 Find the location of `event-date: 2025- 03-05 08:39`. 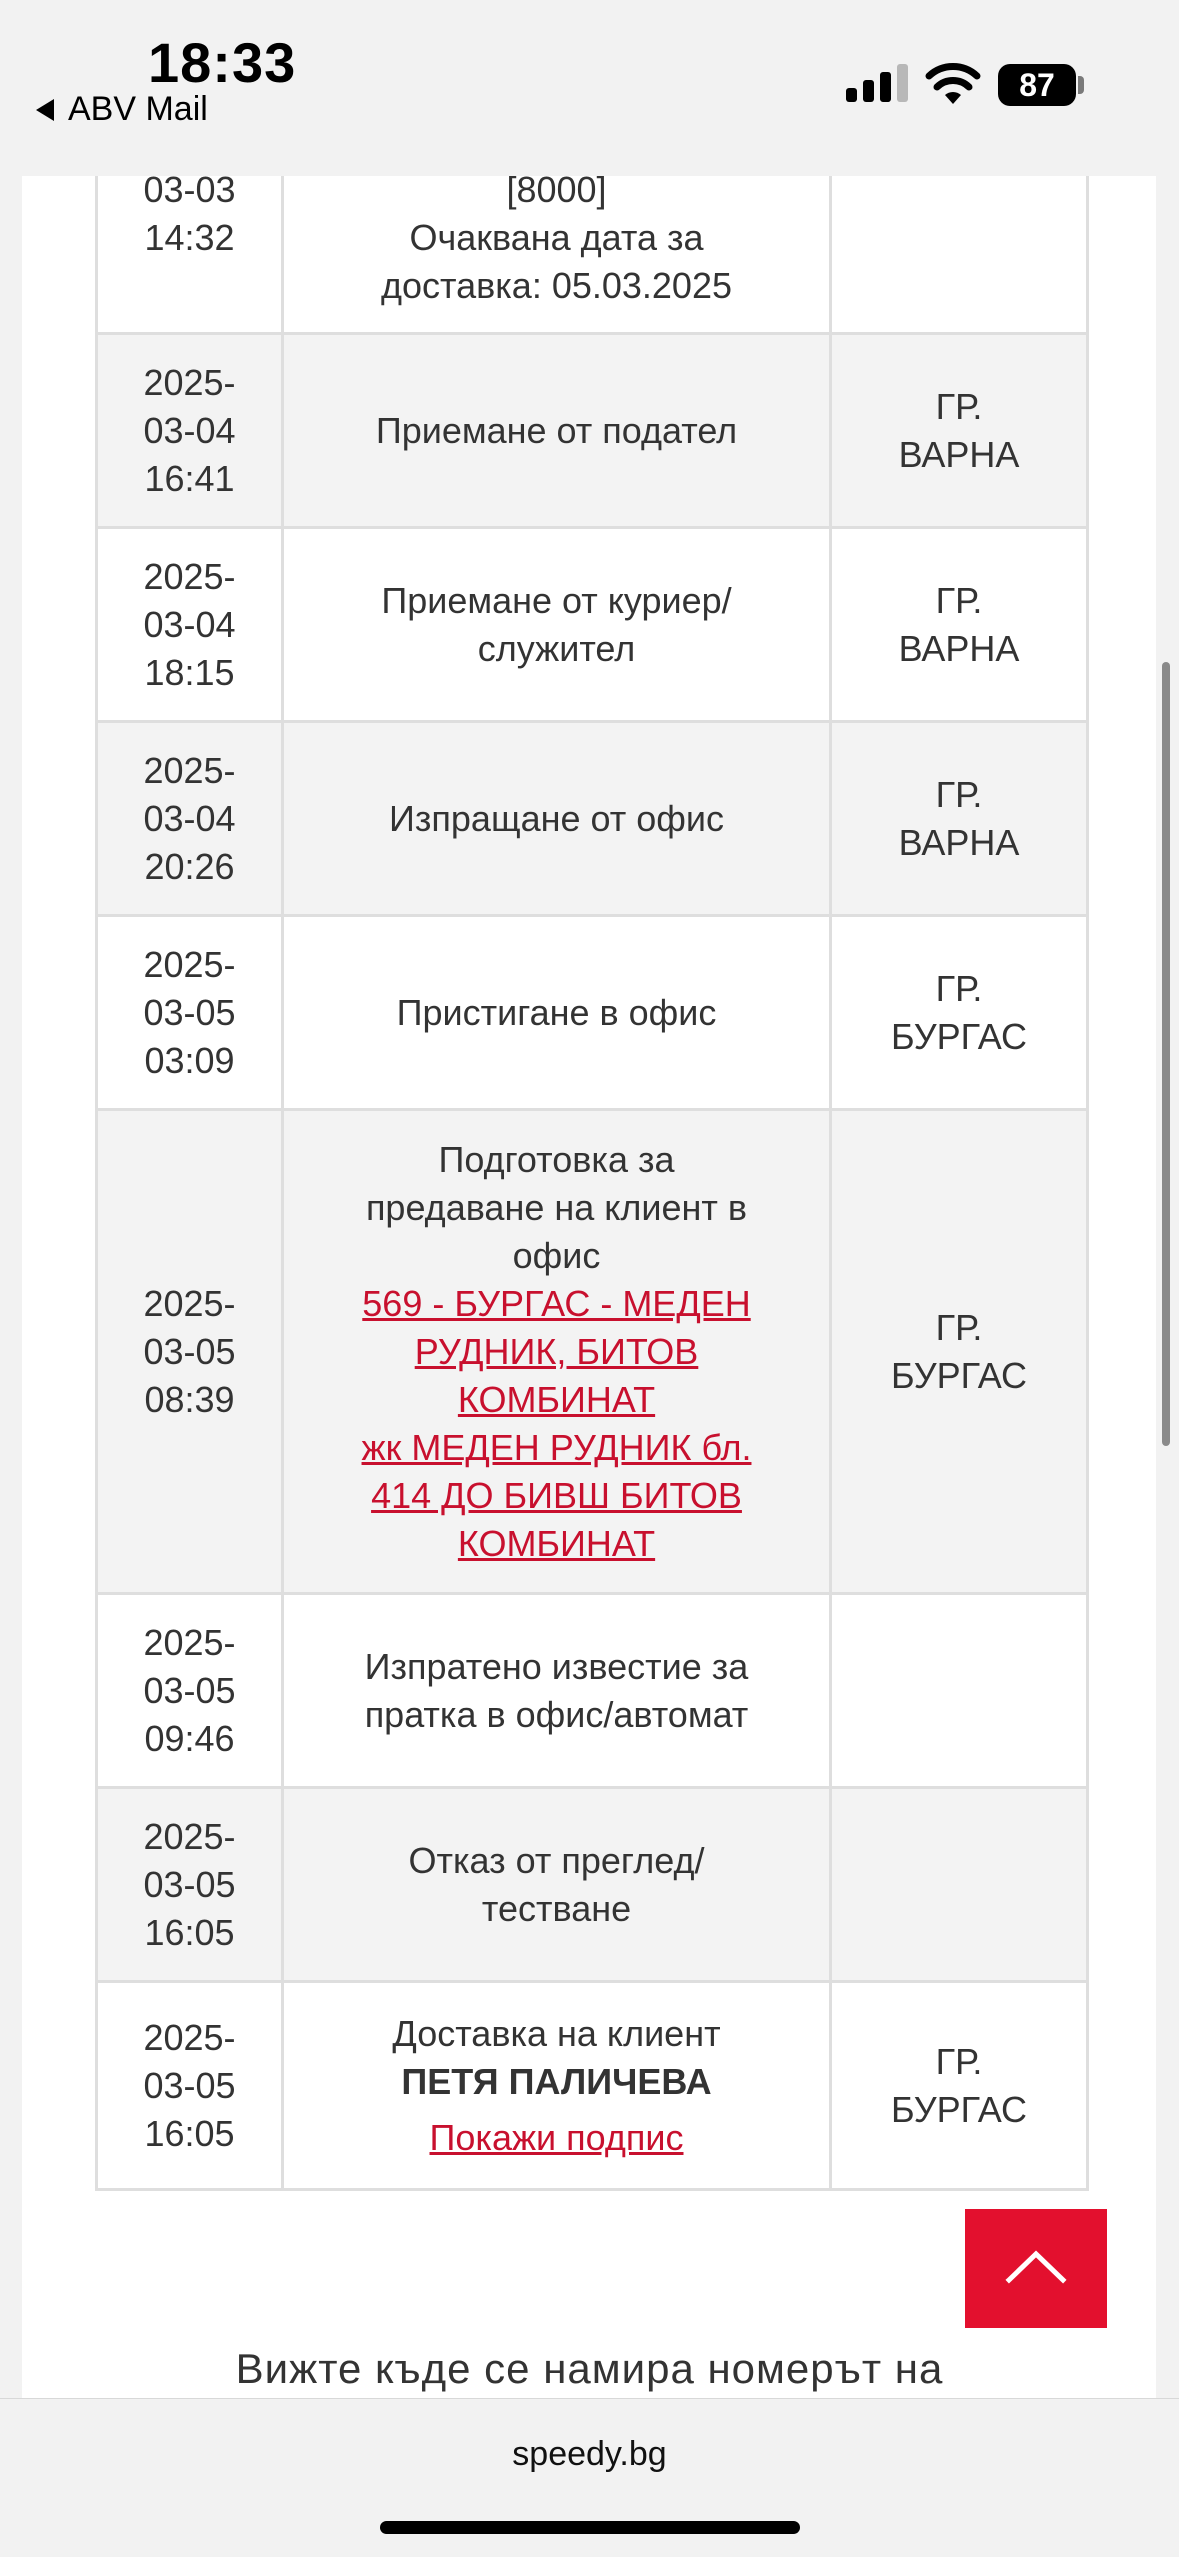

event-date: 2025- 03-05 08:39 is located at coordinates (189, 1351).